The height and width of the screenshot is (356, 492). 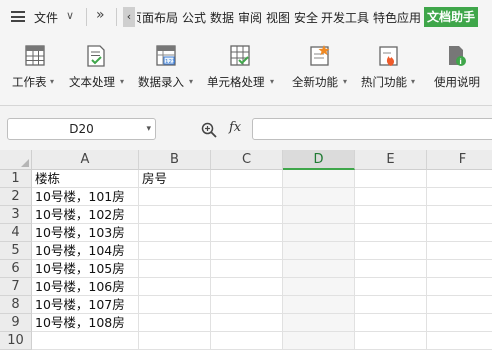 I want to click on column-header-d: D, so click(x=319, y=160).